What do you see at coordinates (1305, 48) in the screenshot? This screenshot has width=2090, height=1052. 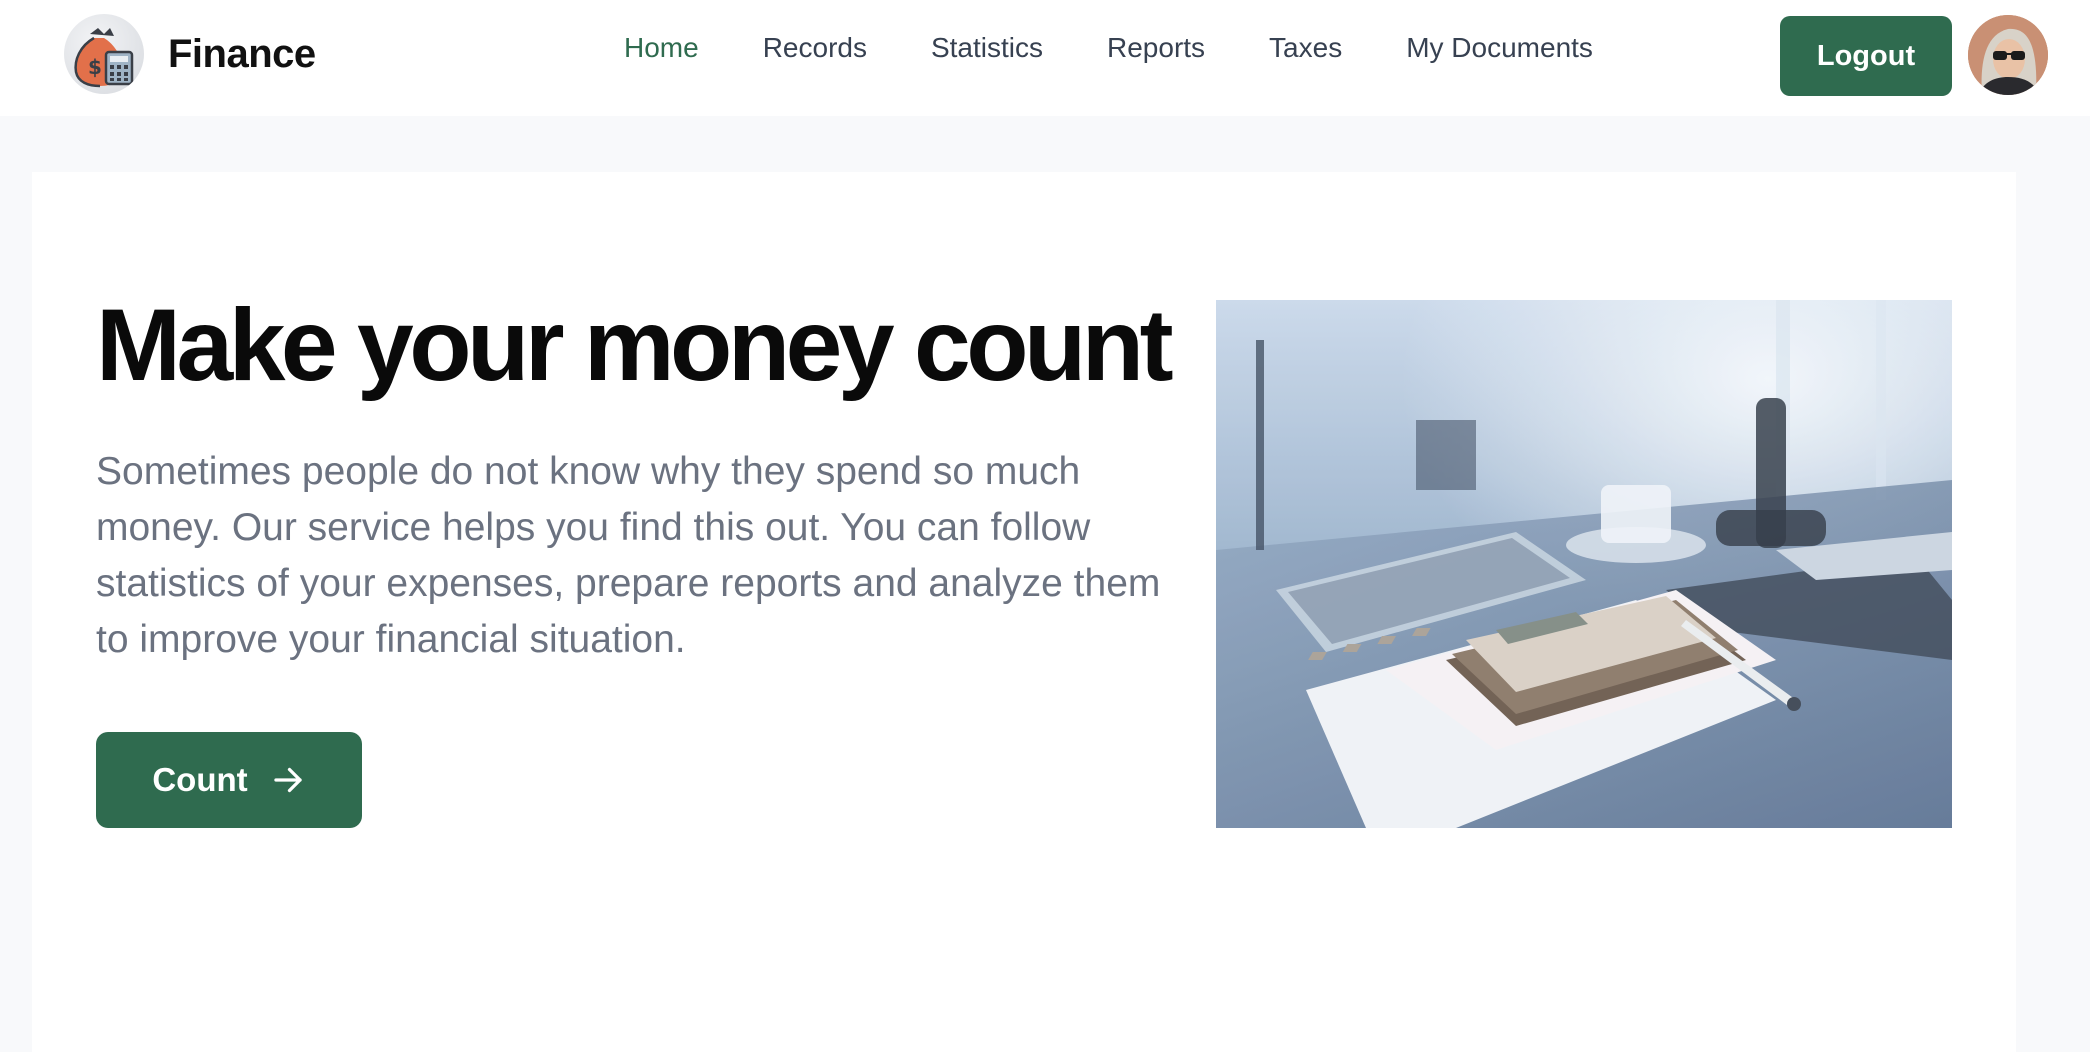 I see `nav-taxes: Taxes` at bounding box center [1305, 48].